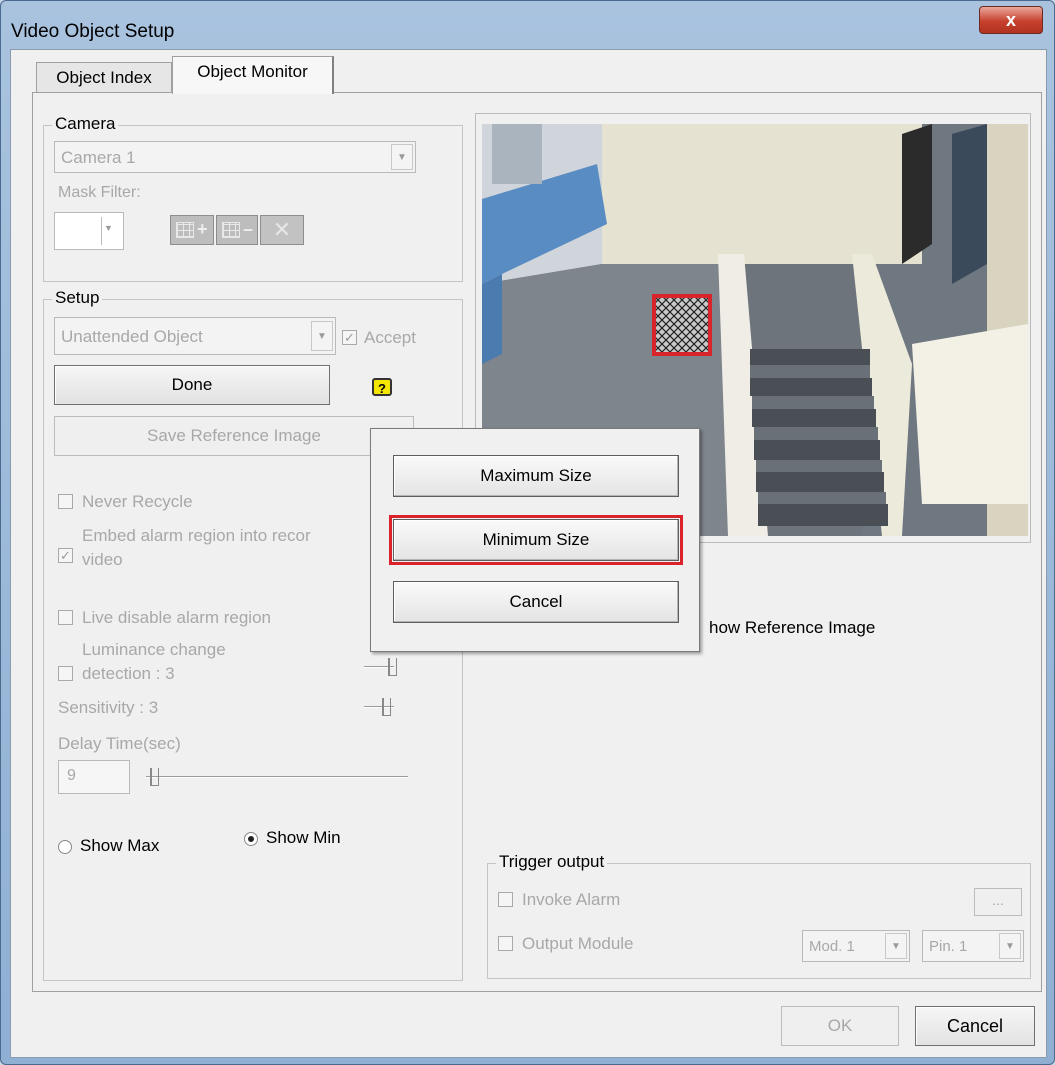 The image size is (1055, 1065). I want to click on cancel-size-button: Cancel, so click(536, 602).